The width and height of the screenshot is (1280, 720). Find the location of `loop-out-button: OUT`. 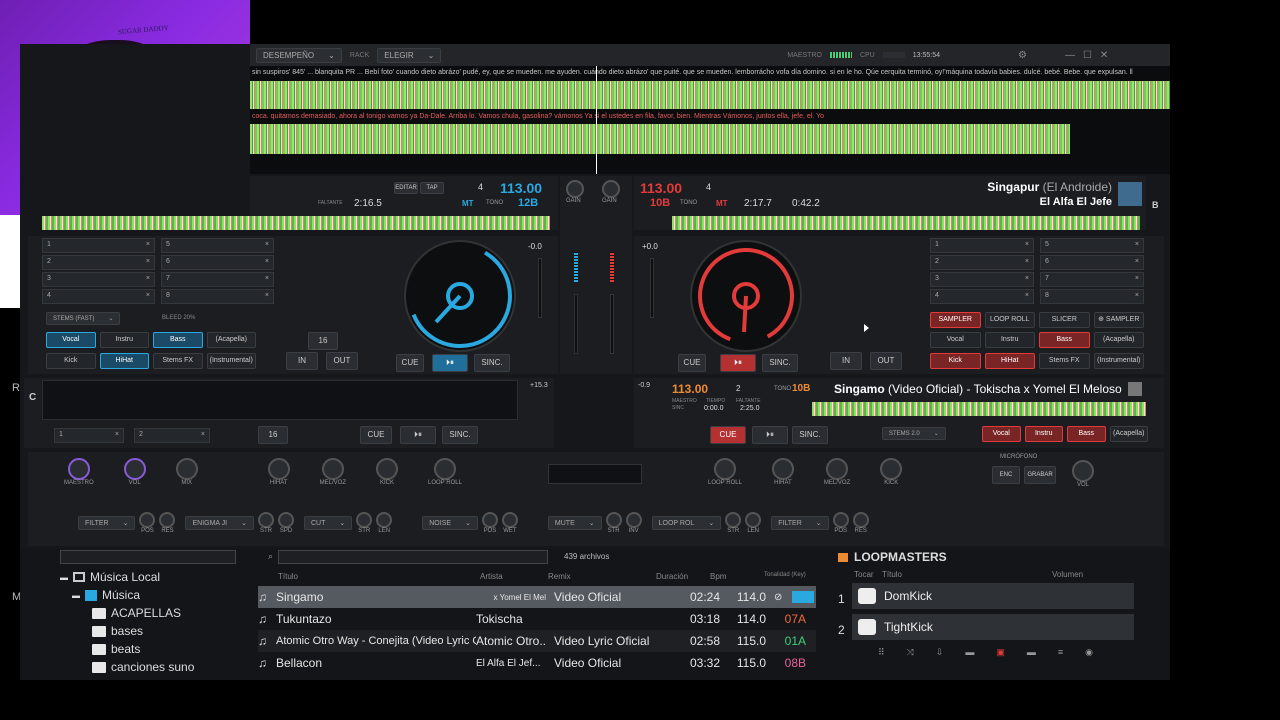

loop-out-button: OUT is located at coordinates (342, 361).